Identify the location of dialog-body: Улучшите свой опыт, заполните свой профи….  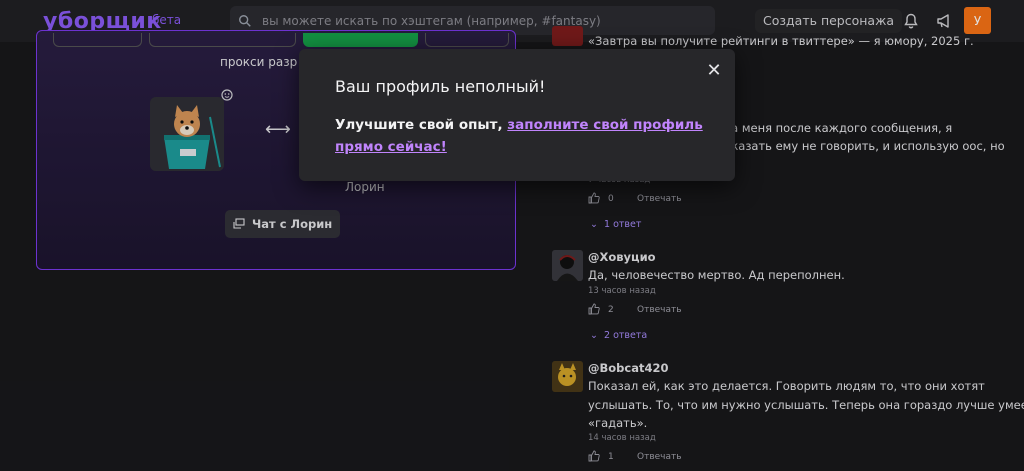
(525, 136).